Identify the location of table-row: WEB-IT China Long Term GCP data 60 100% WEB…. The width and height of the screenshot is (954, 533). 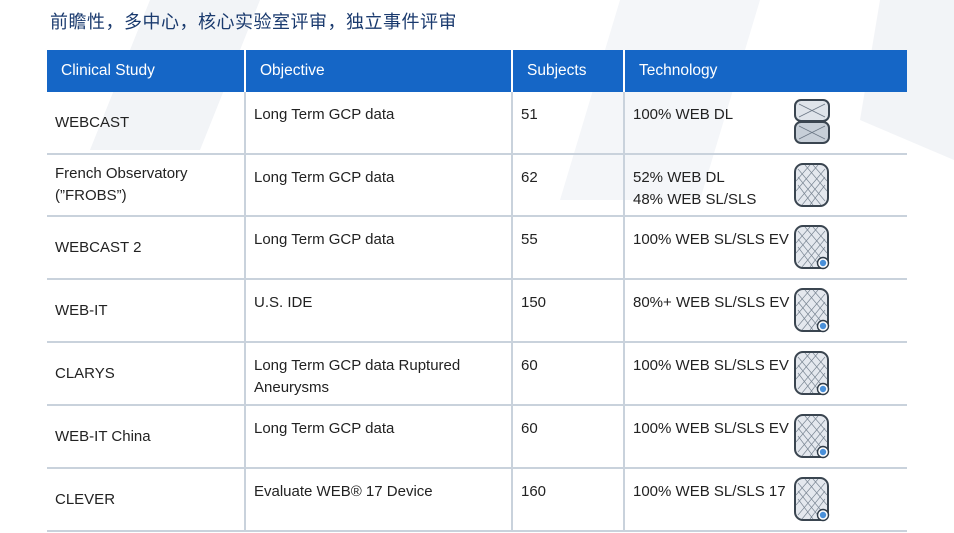
(477, 437).